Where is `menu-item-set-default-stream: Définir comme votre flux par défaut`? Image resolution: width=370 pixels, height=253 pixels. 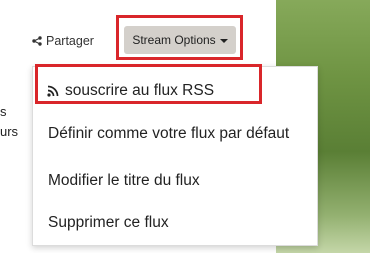 menu-item-set-default-stream: Définir comme votre flux par défaut is located at coordinates (175, 134).